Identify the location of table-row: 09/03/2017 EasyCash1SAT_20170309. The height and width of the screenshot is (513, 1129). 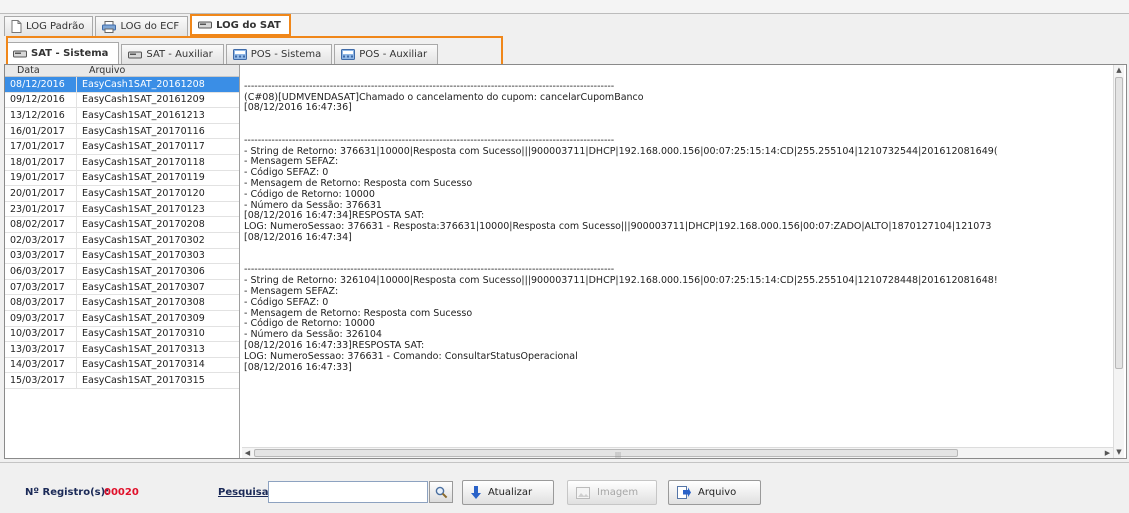
(122, 318).